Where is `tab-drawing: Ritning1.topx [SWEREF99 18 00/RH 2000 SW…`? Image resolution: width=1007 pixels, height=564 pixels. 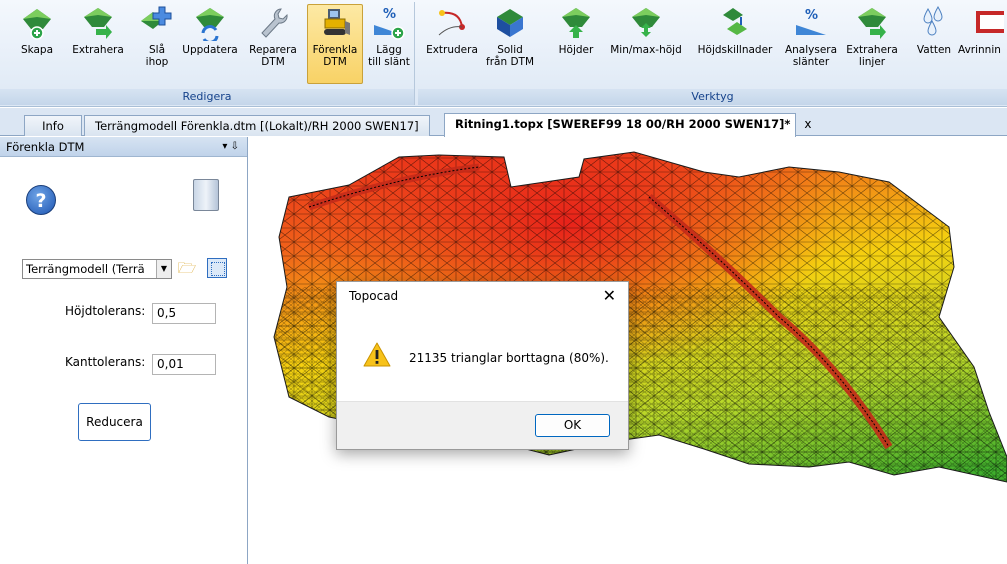
tab-drawing: Ritning1.topx [SWEREF99 18 00/RH 2000 SW… is located at coordinates (627, 125).